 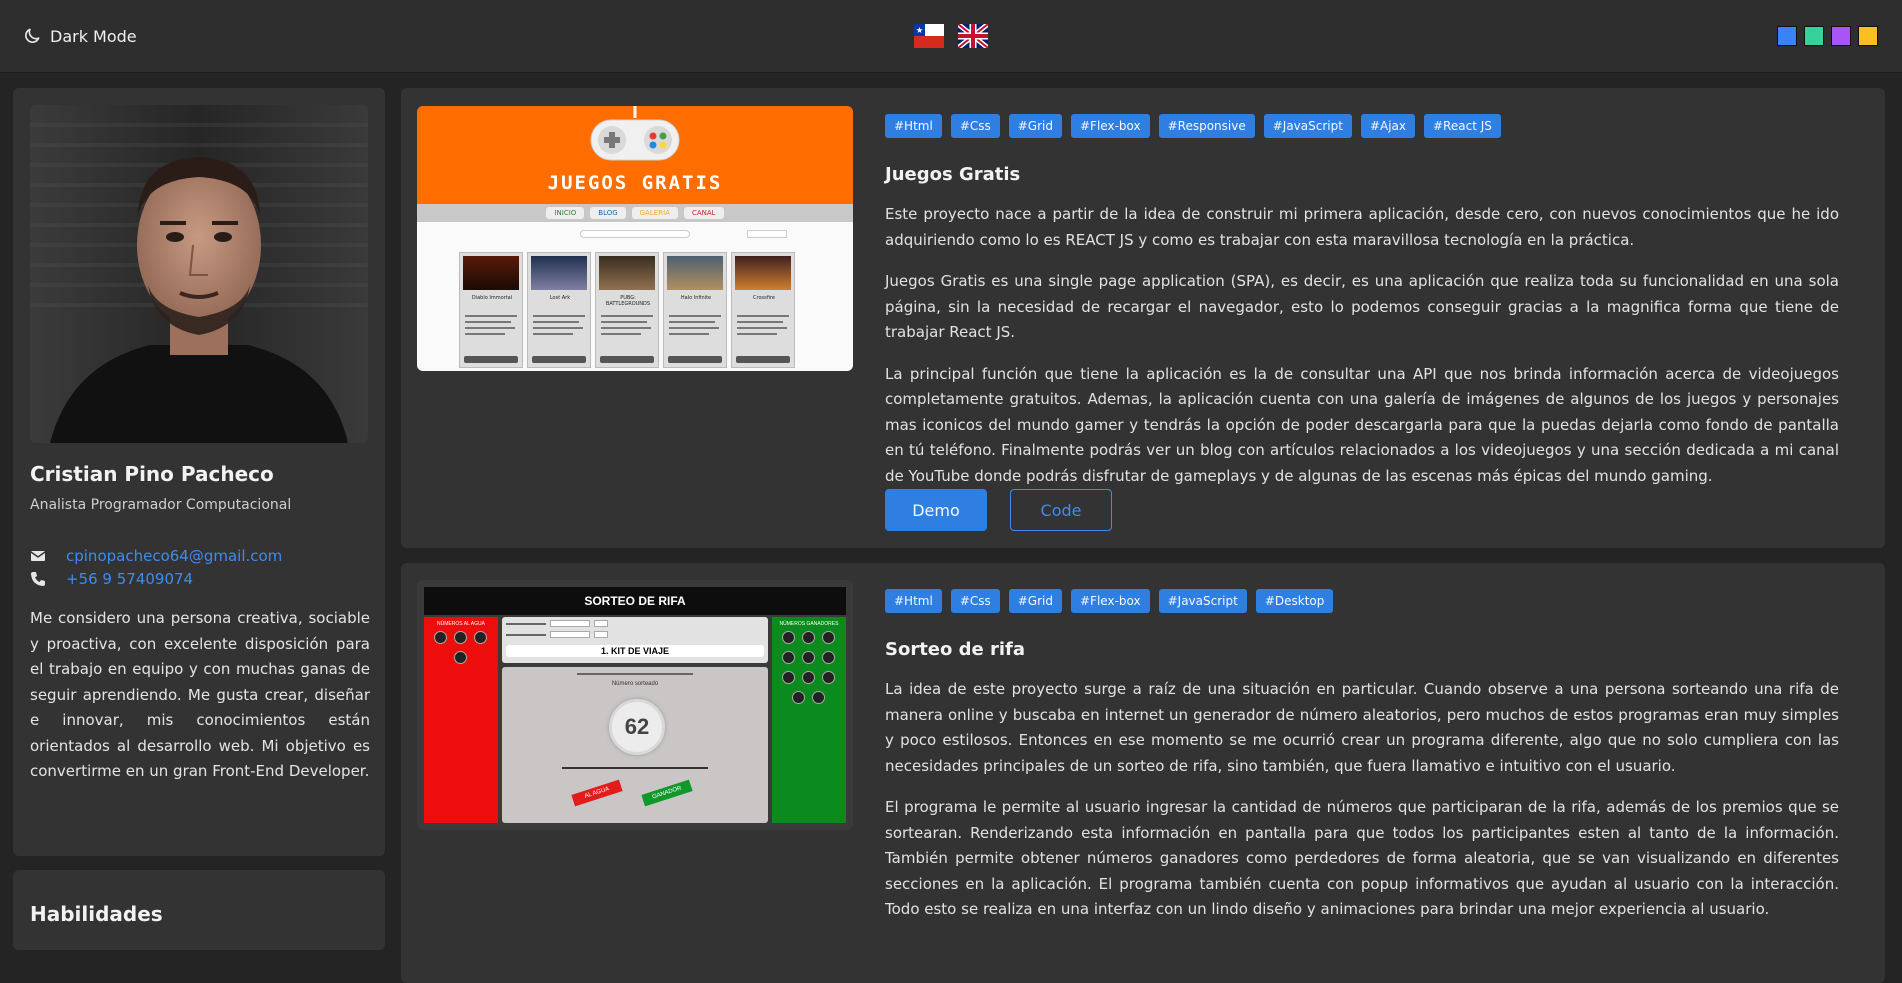 What do you see at coordinates (1061, 510) in the screenshot?
I see `code-button: Code` at bounding box center [1061, 510].